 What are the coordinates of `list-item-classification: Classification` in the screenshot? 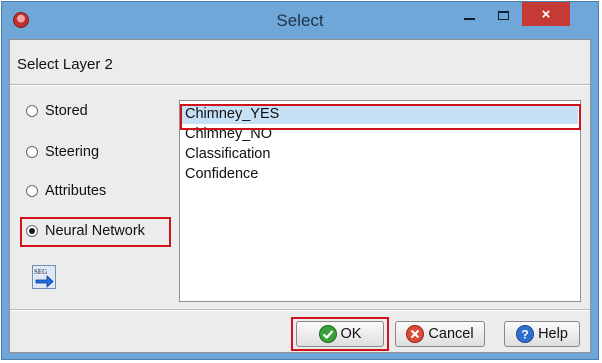 It's located at (227, 154).